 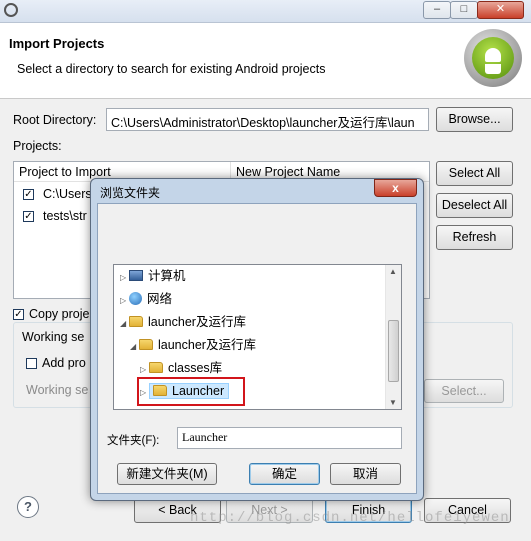 I want to click on deselect-all-button: Deselect All, so click(x=474, y=205).